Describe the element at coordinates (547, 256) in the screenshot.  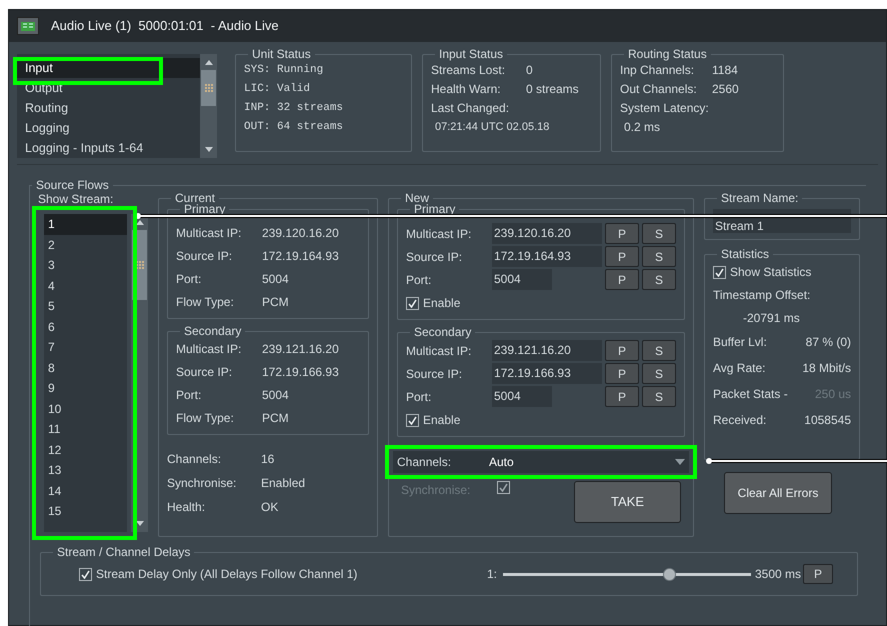
I see `input-field: 172.19.164.93` at that location.